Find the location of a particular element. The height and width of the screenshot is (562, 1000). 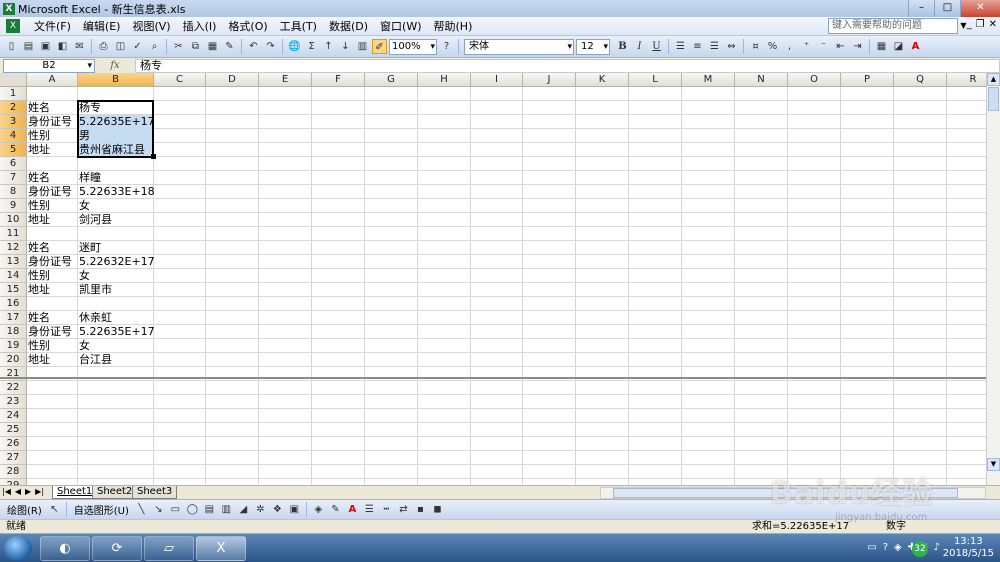

row-header: 22 is located at coordinates (13, 388).